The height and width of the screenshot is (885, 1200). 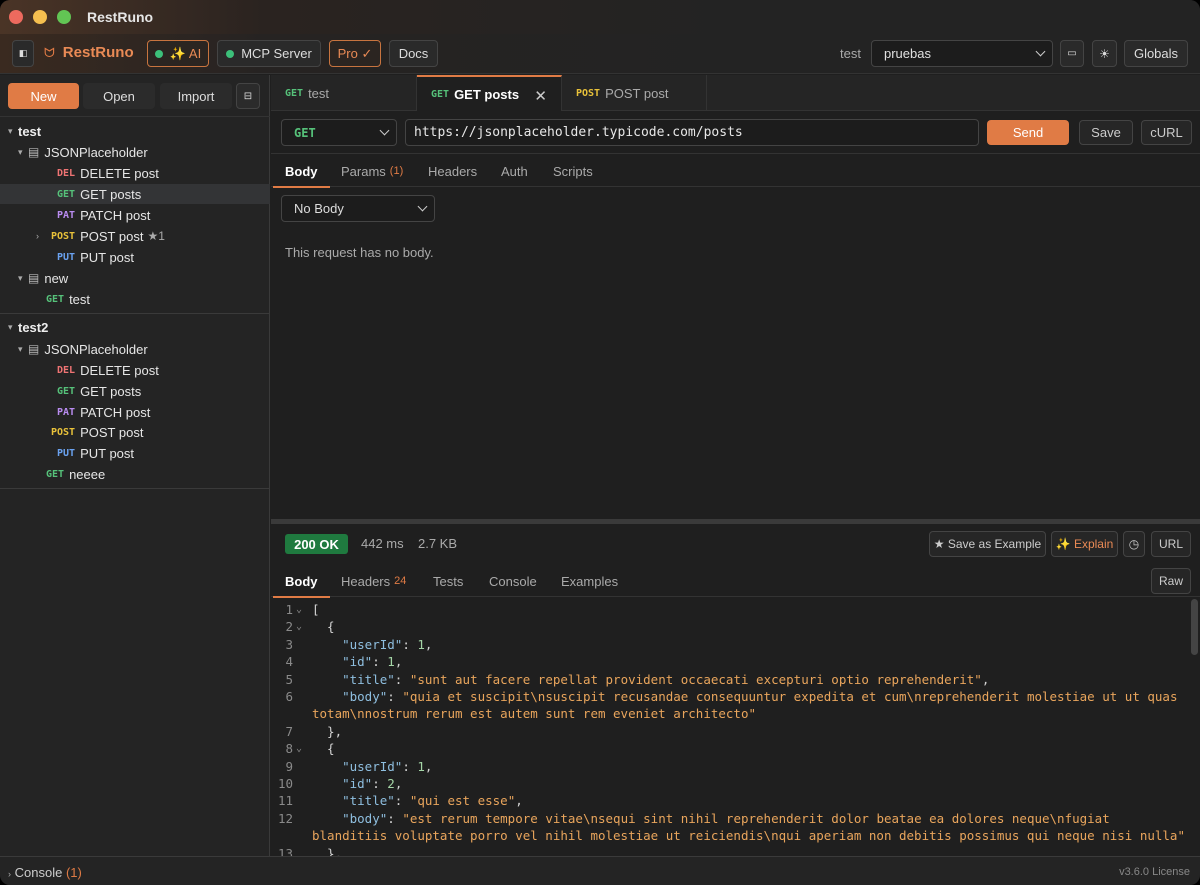 What do you see at coordinates (301, 581) in the screenshot?
I see `tab-response-body: Body` at bounding box center [301, 581].